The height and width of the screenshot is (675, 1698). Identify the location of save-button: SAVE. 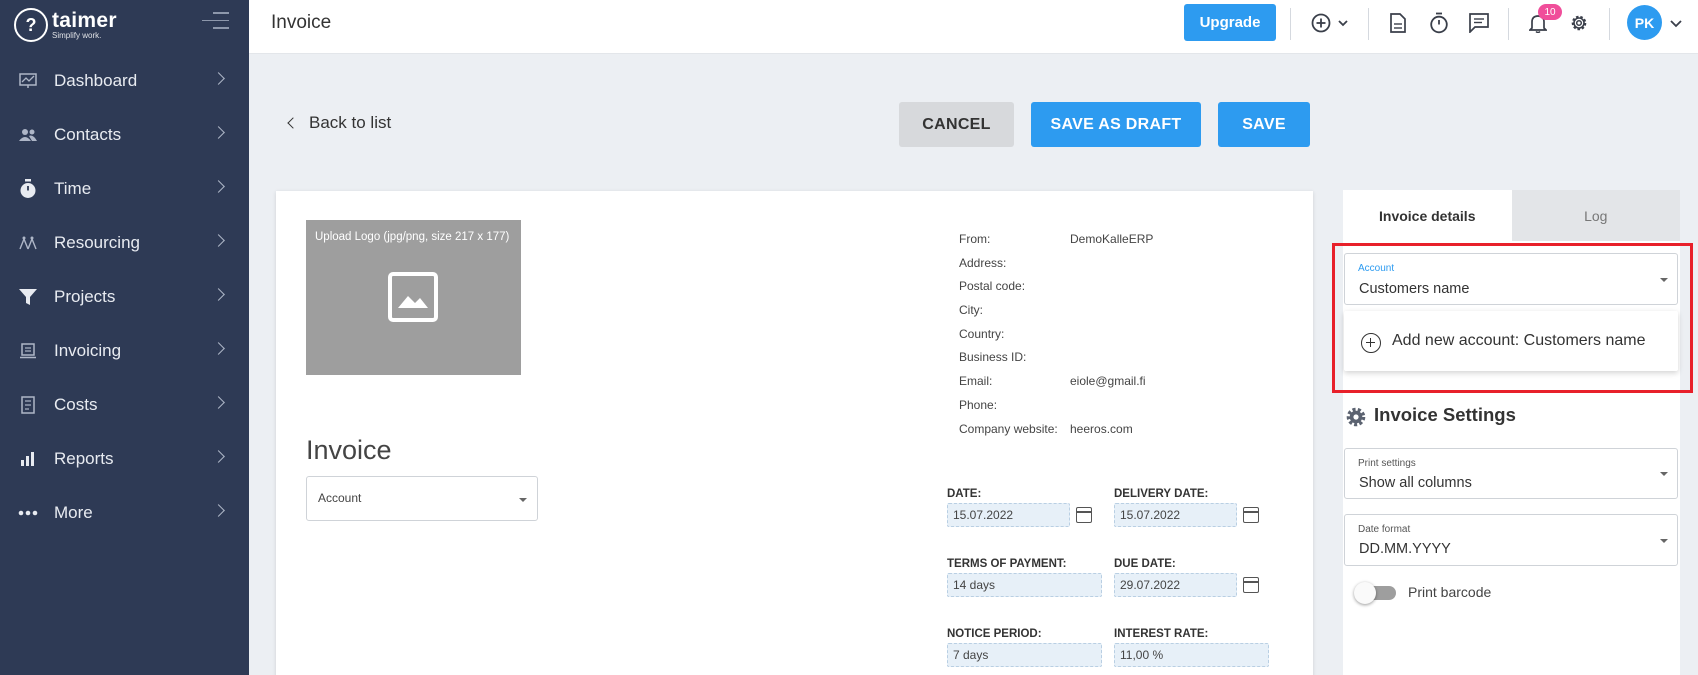
(1264, 124).